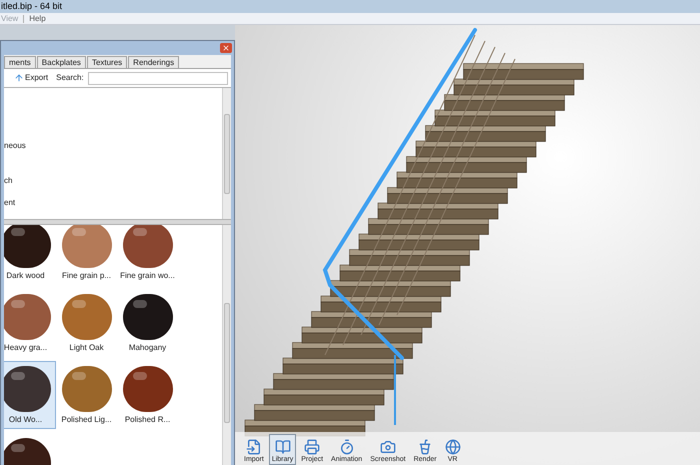 This screenshot has width=700, height=465. I want to click on printer-icon, so click(312, 447).